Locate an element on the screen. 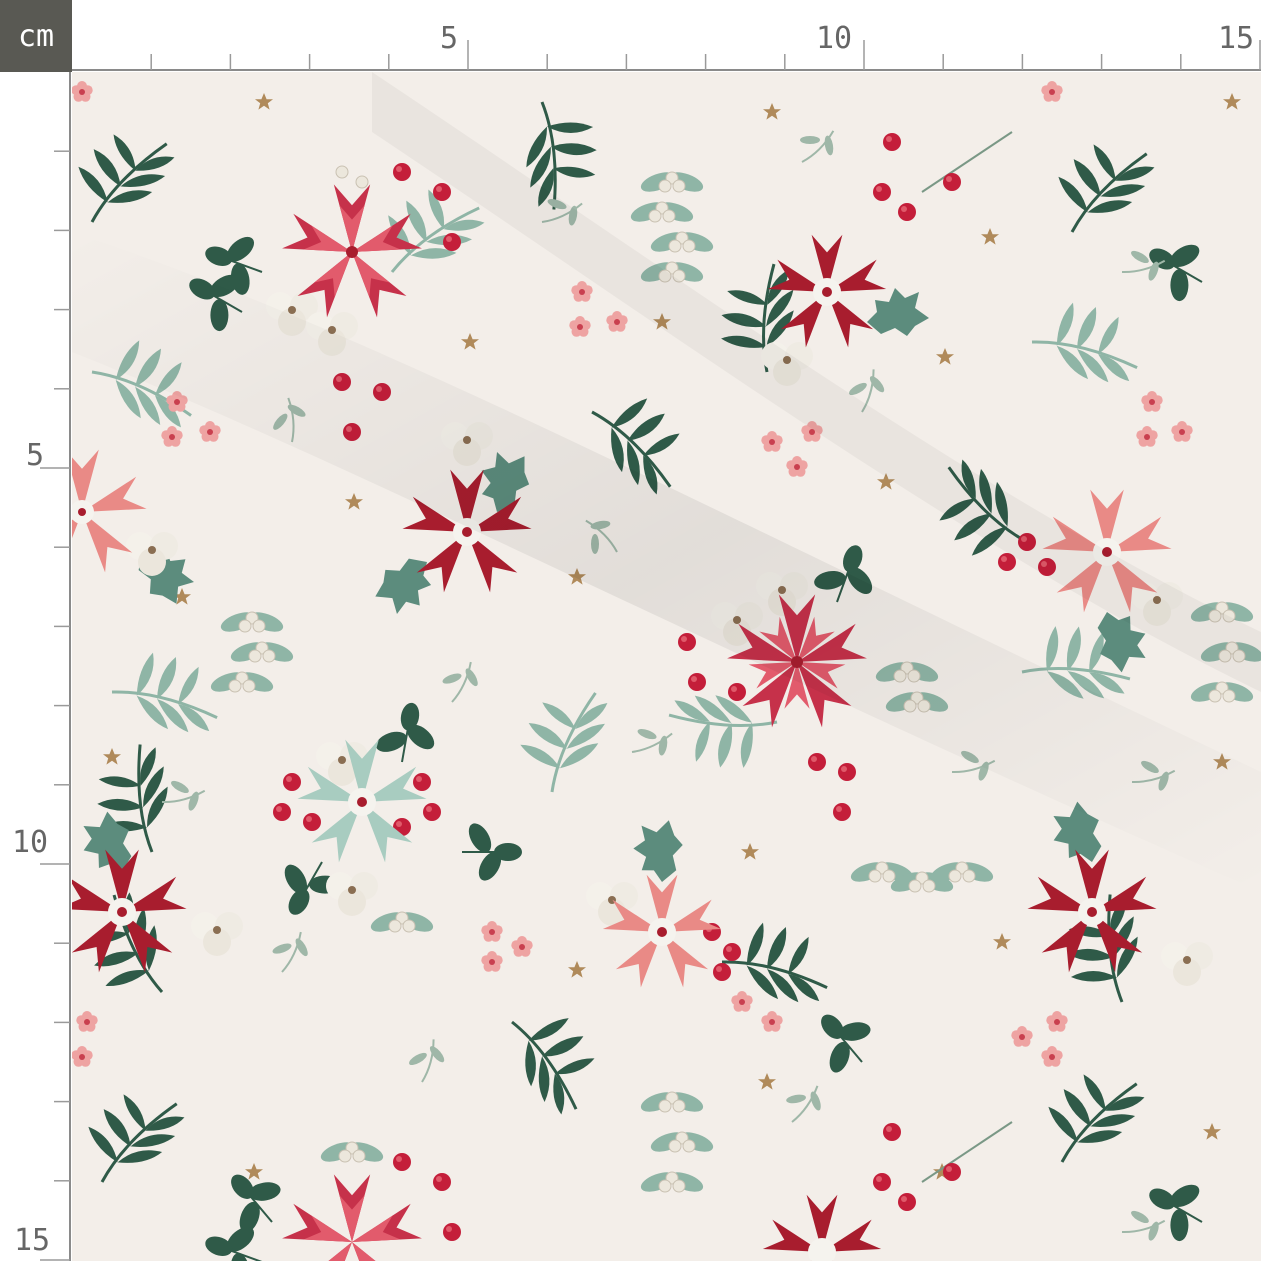 The height and width of the screenshot is (1261, 1261). ruler-top-label-10: 10 is located at coordinates (834, 38).